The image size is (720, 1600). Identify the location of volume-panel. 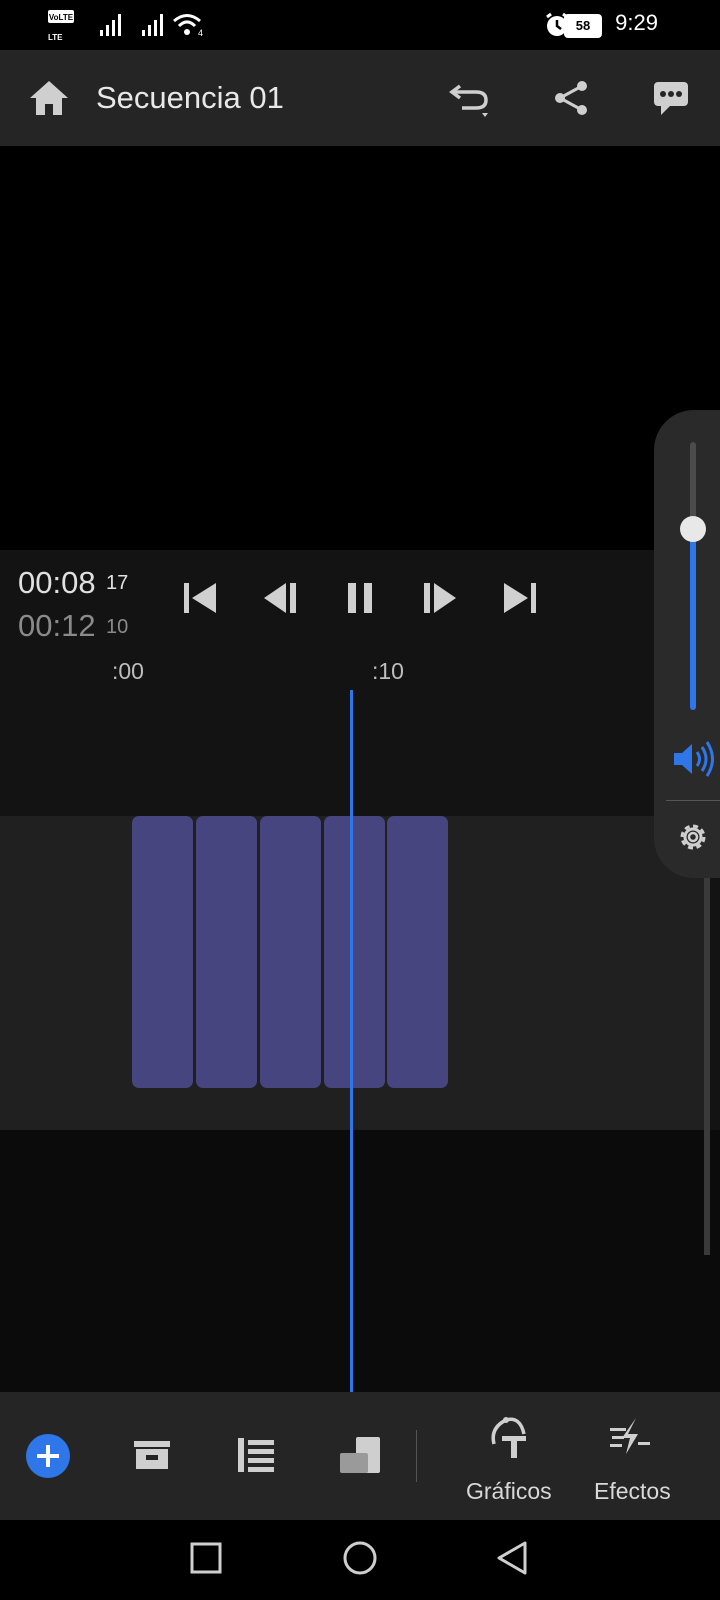
(687, 644).